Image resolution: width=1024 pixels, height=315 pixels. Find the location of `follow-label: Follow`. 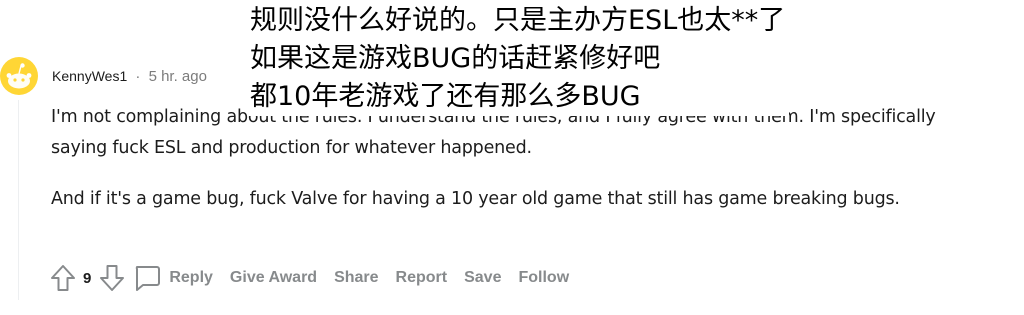

follow-label: Follow is located at coordinates (544, 277).